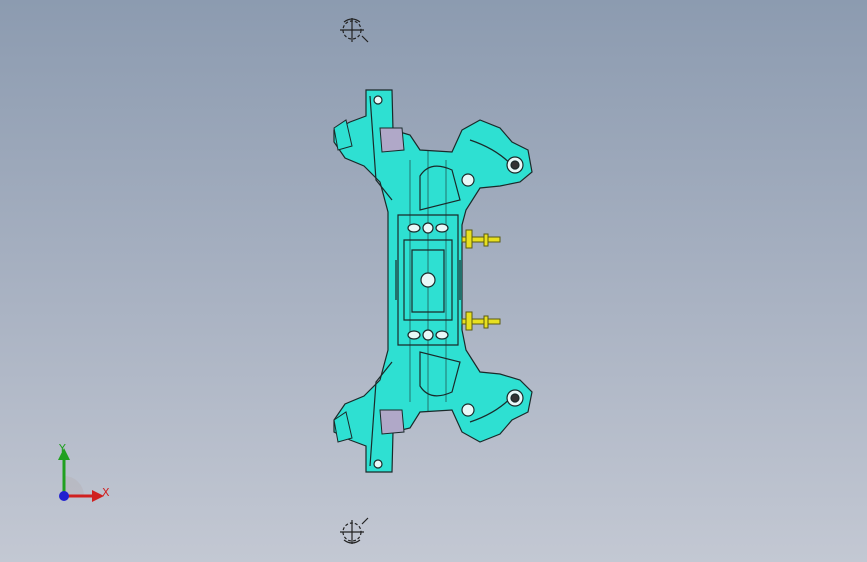 The height and width of the screenshot is (562, 867). Describe the element at coordinates (481, 280) in the screenshot. I see `yellow-bolts` at that location.